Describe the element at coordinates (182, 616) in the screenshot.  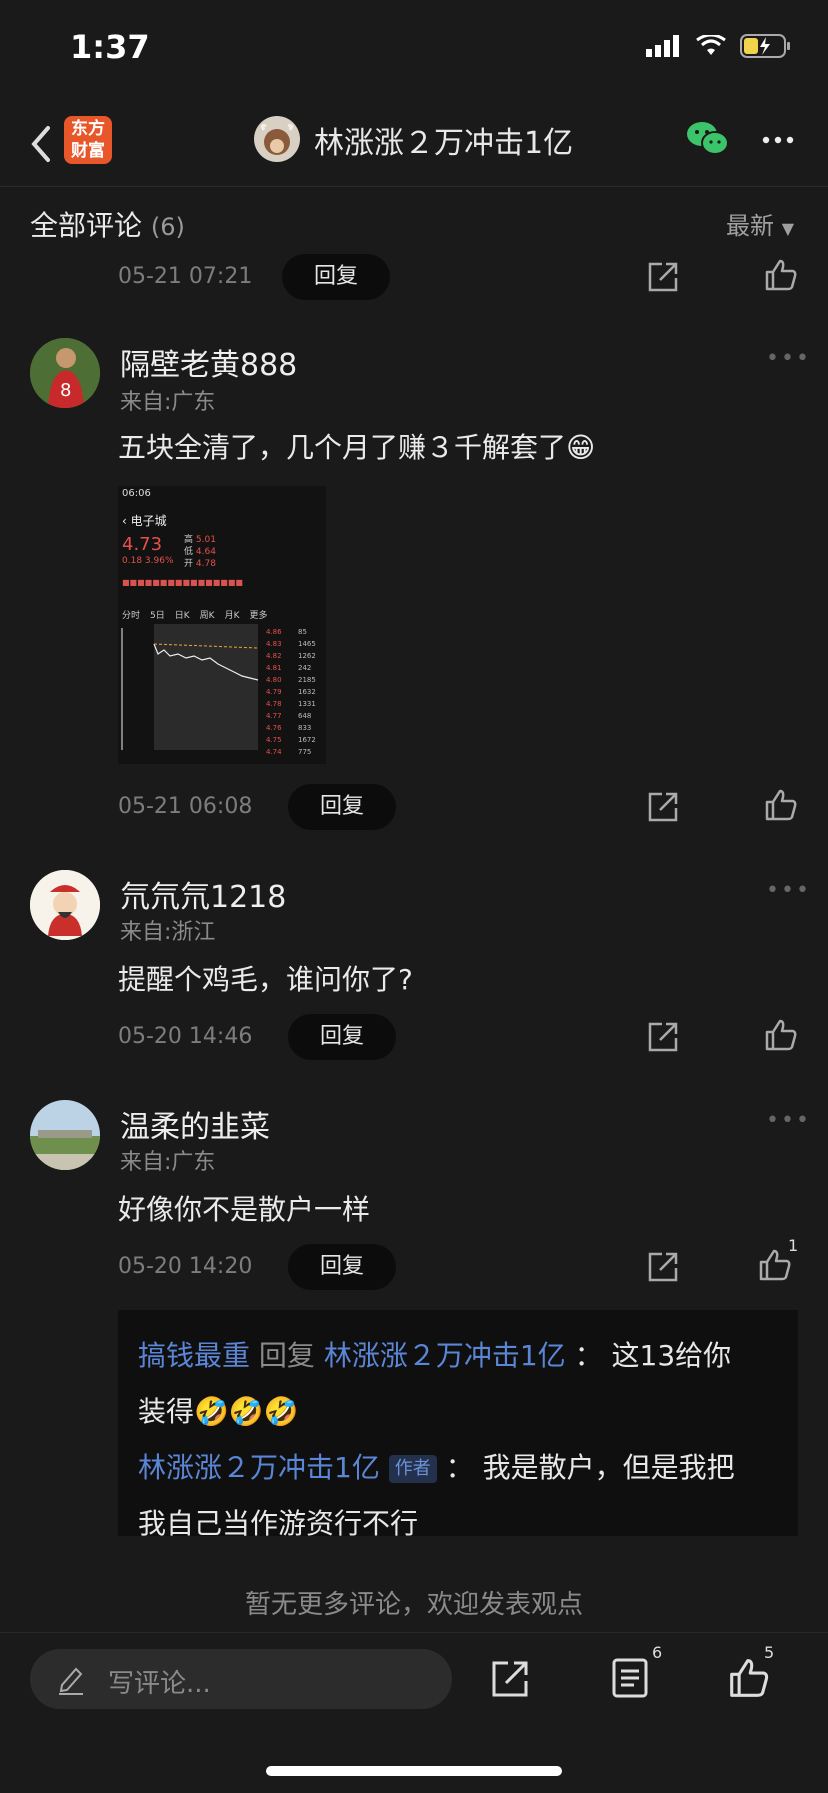
I see `image-tab: 日K` at that location.